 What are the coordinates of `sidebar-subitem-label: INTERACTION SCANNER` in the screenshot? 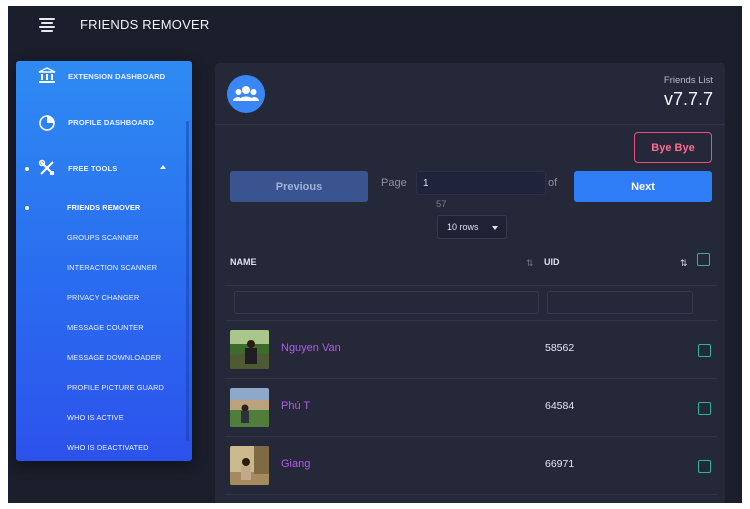 It's located at (112, 267).